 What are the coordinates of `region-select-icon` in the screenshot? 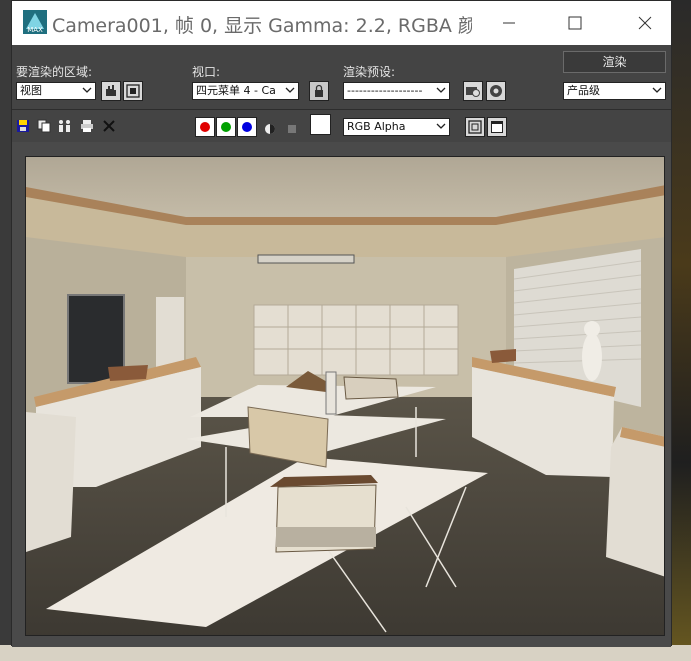 It's located at (133, 91).